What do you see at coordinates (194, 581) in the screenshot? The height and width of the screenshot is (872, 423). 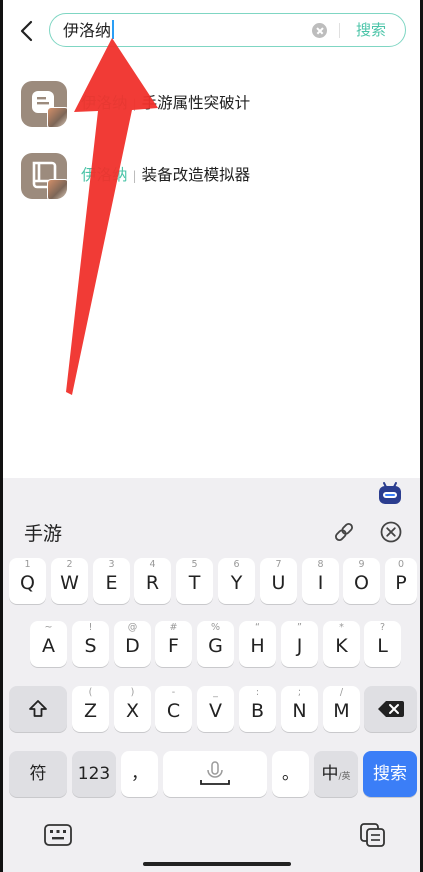 I see `key-t: 5T` at bounding box center [194, 581].